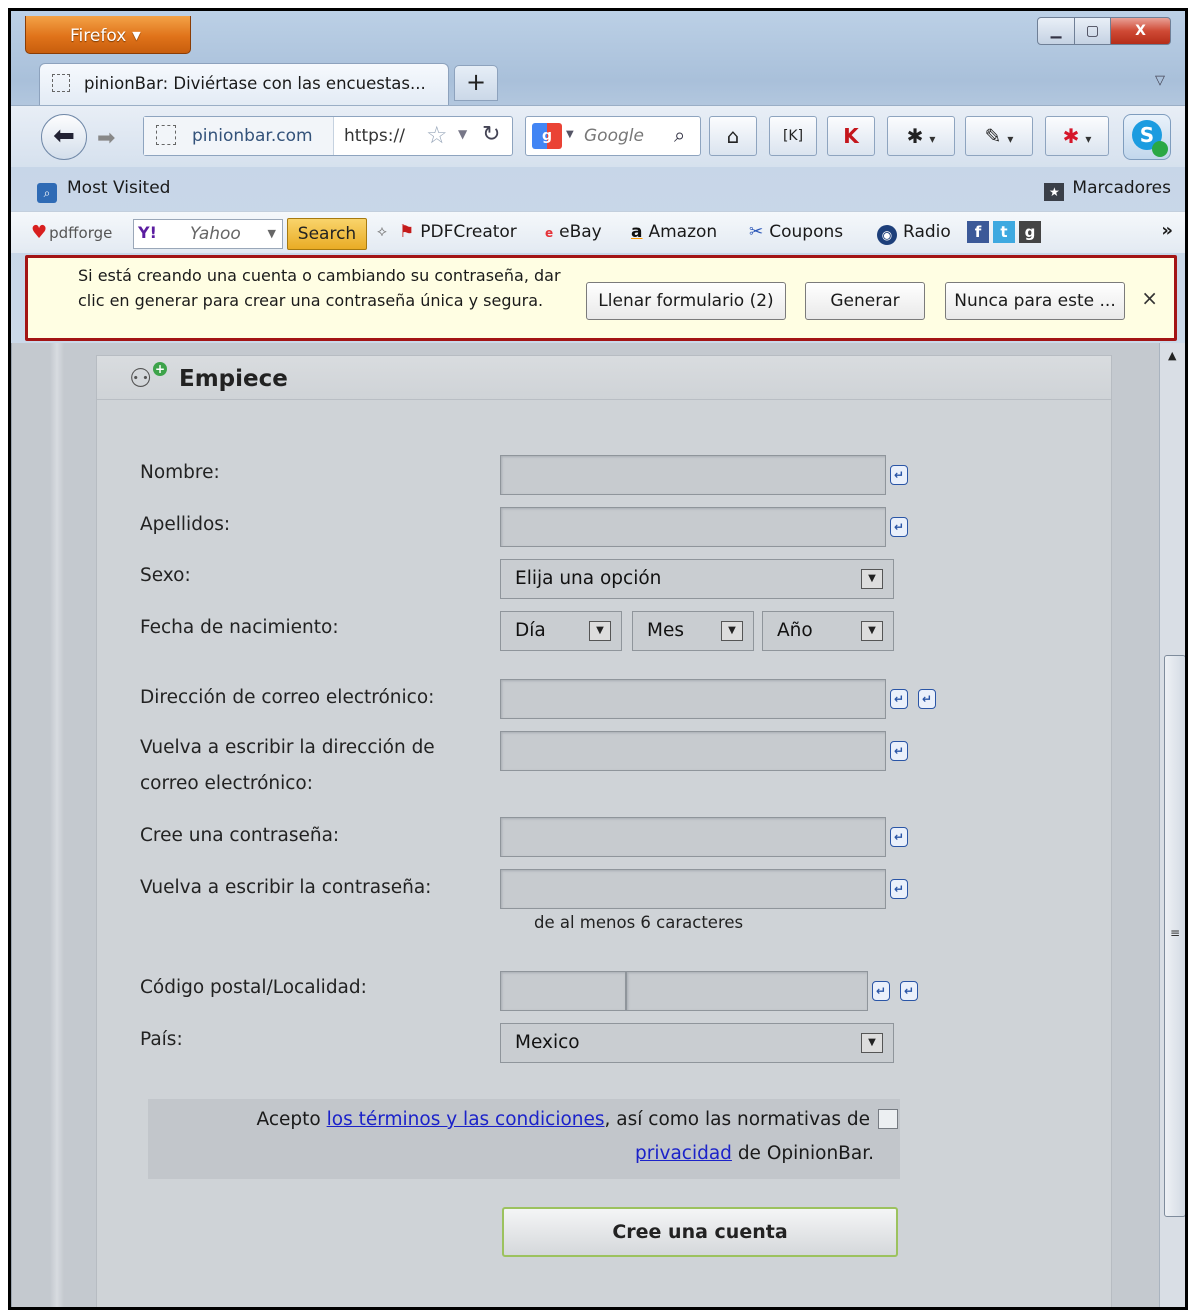  What do you see at coordinates (693, 751) in the screenshot?
I see `email-confirm-field` at bounding box center [693, 751].